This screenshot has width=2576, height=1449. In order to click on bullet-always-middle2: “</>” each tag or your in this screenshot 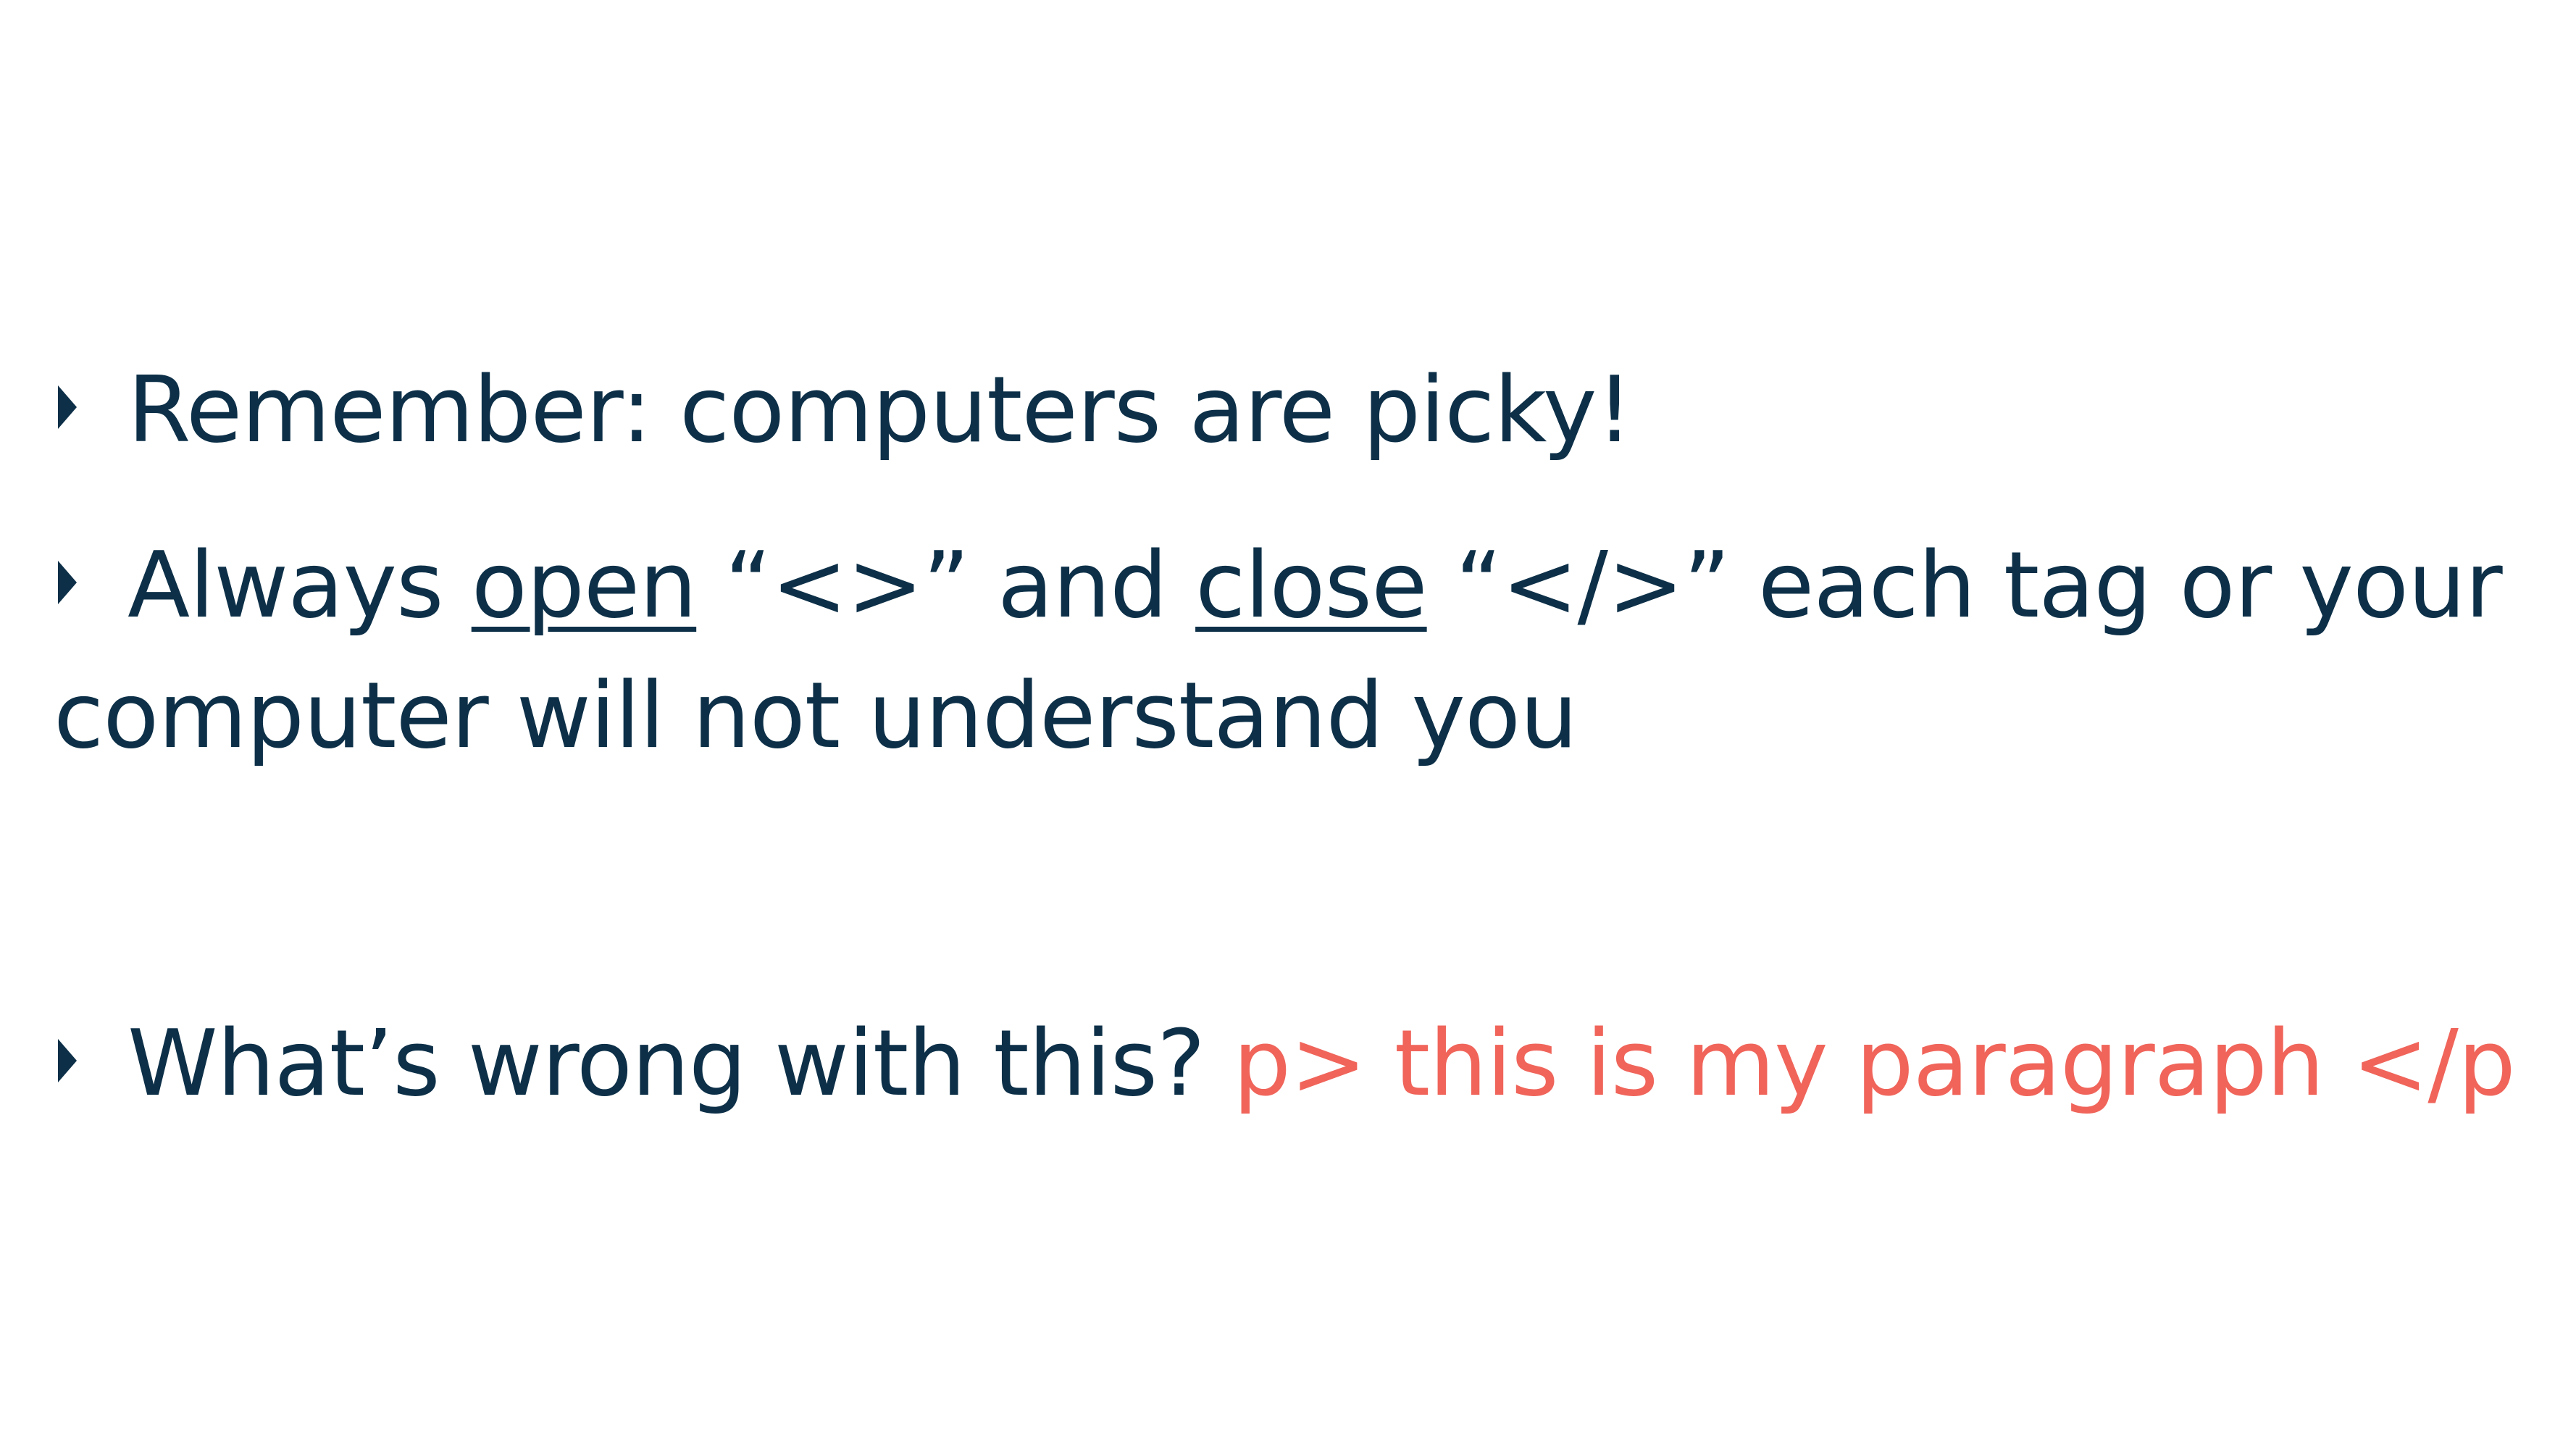, I will do `click(1964, 585)`.